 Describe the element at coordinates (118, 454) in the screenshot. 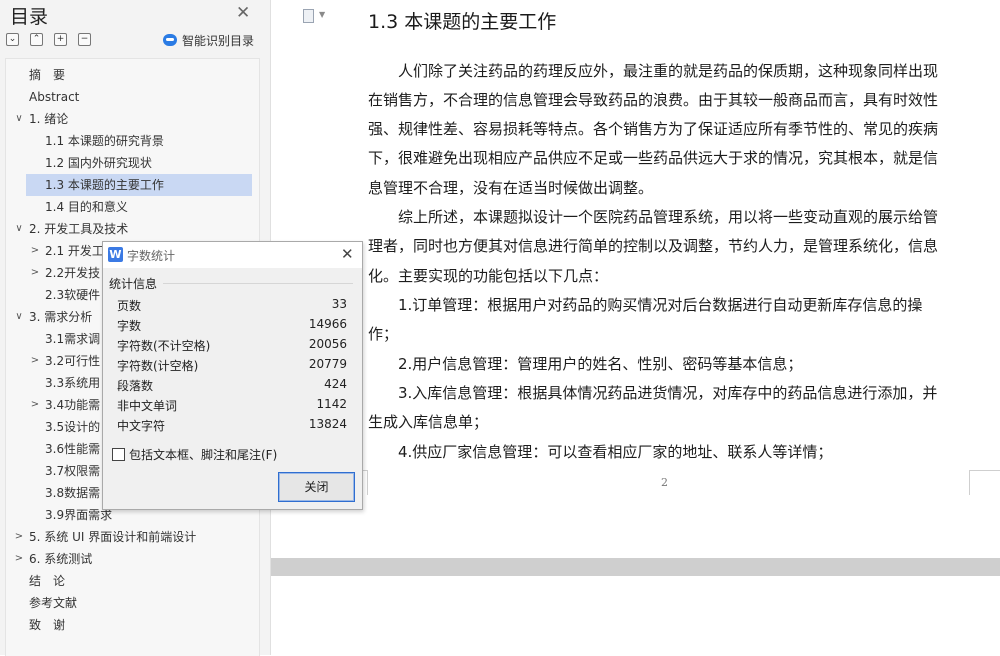

I see `include-textbox-checkbox` at that location.